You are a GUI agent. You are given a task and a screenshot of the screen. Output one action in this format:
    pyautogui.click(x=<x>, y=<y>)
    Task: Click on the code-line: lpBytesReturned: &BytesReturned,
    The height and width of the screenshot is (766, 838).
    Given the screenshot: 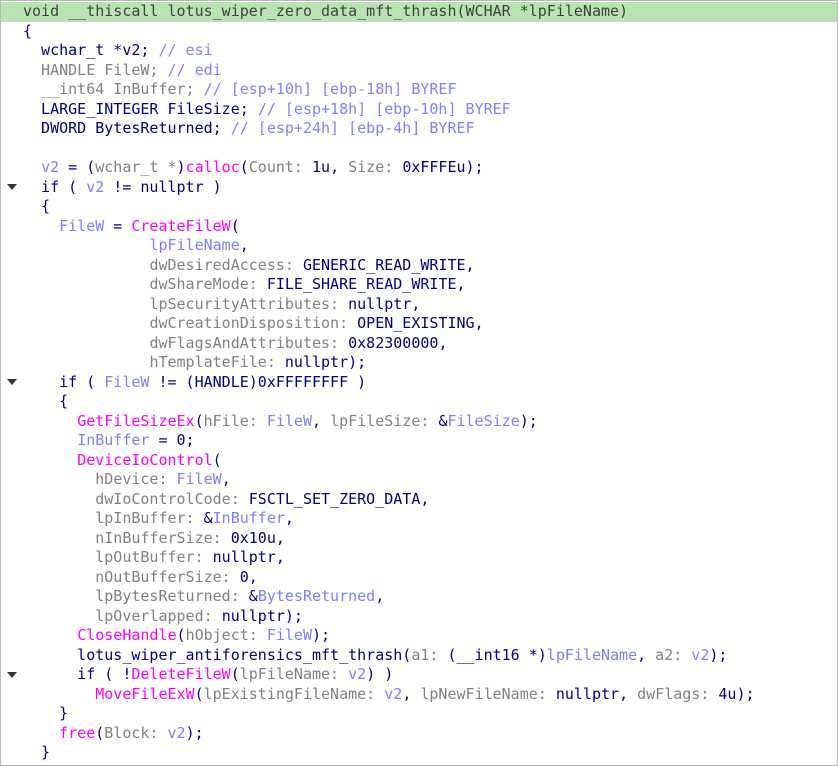 What is the action you would take?
    pyautogui.click(x=419, y=597)
    